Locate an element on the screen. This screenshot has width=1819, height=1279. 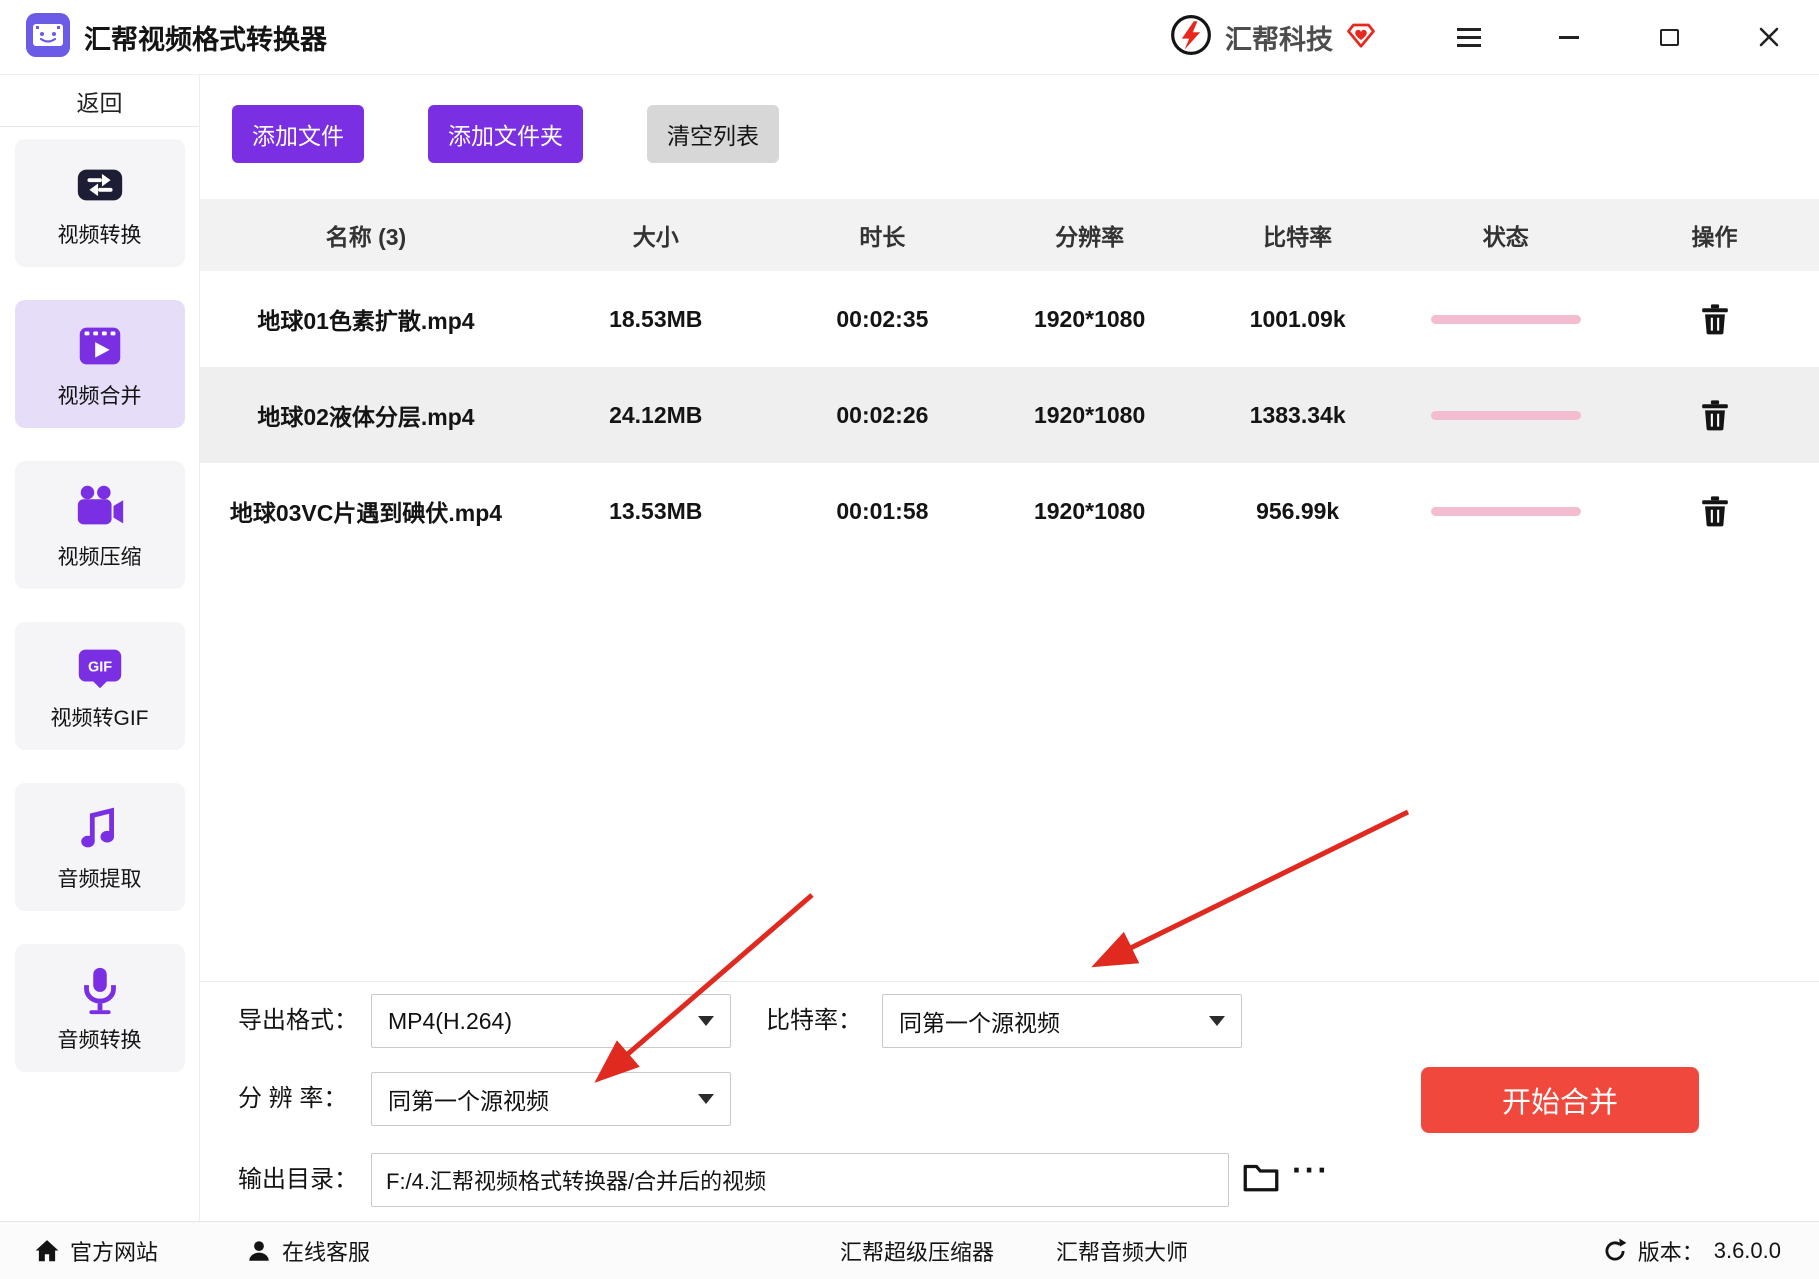
browse-folder-button is located at coordinates (1261, 1178).